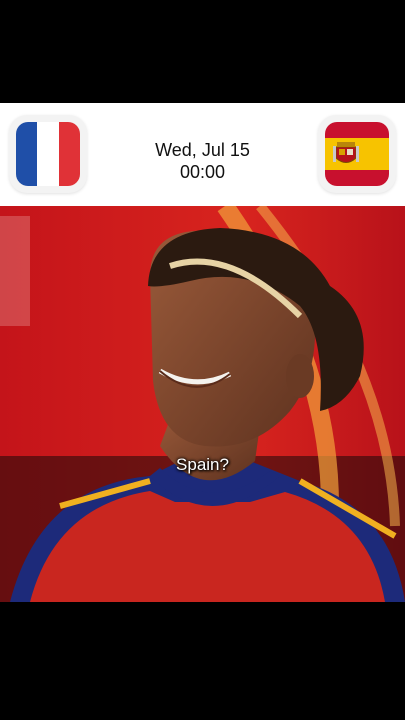  I want to click on match-time: 00:00, so click(202, 172).